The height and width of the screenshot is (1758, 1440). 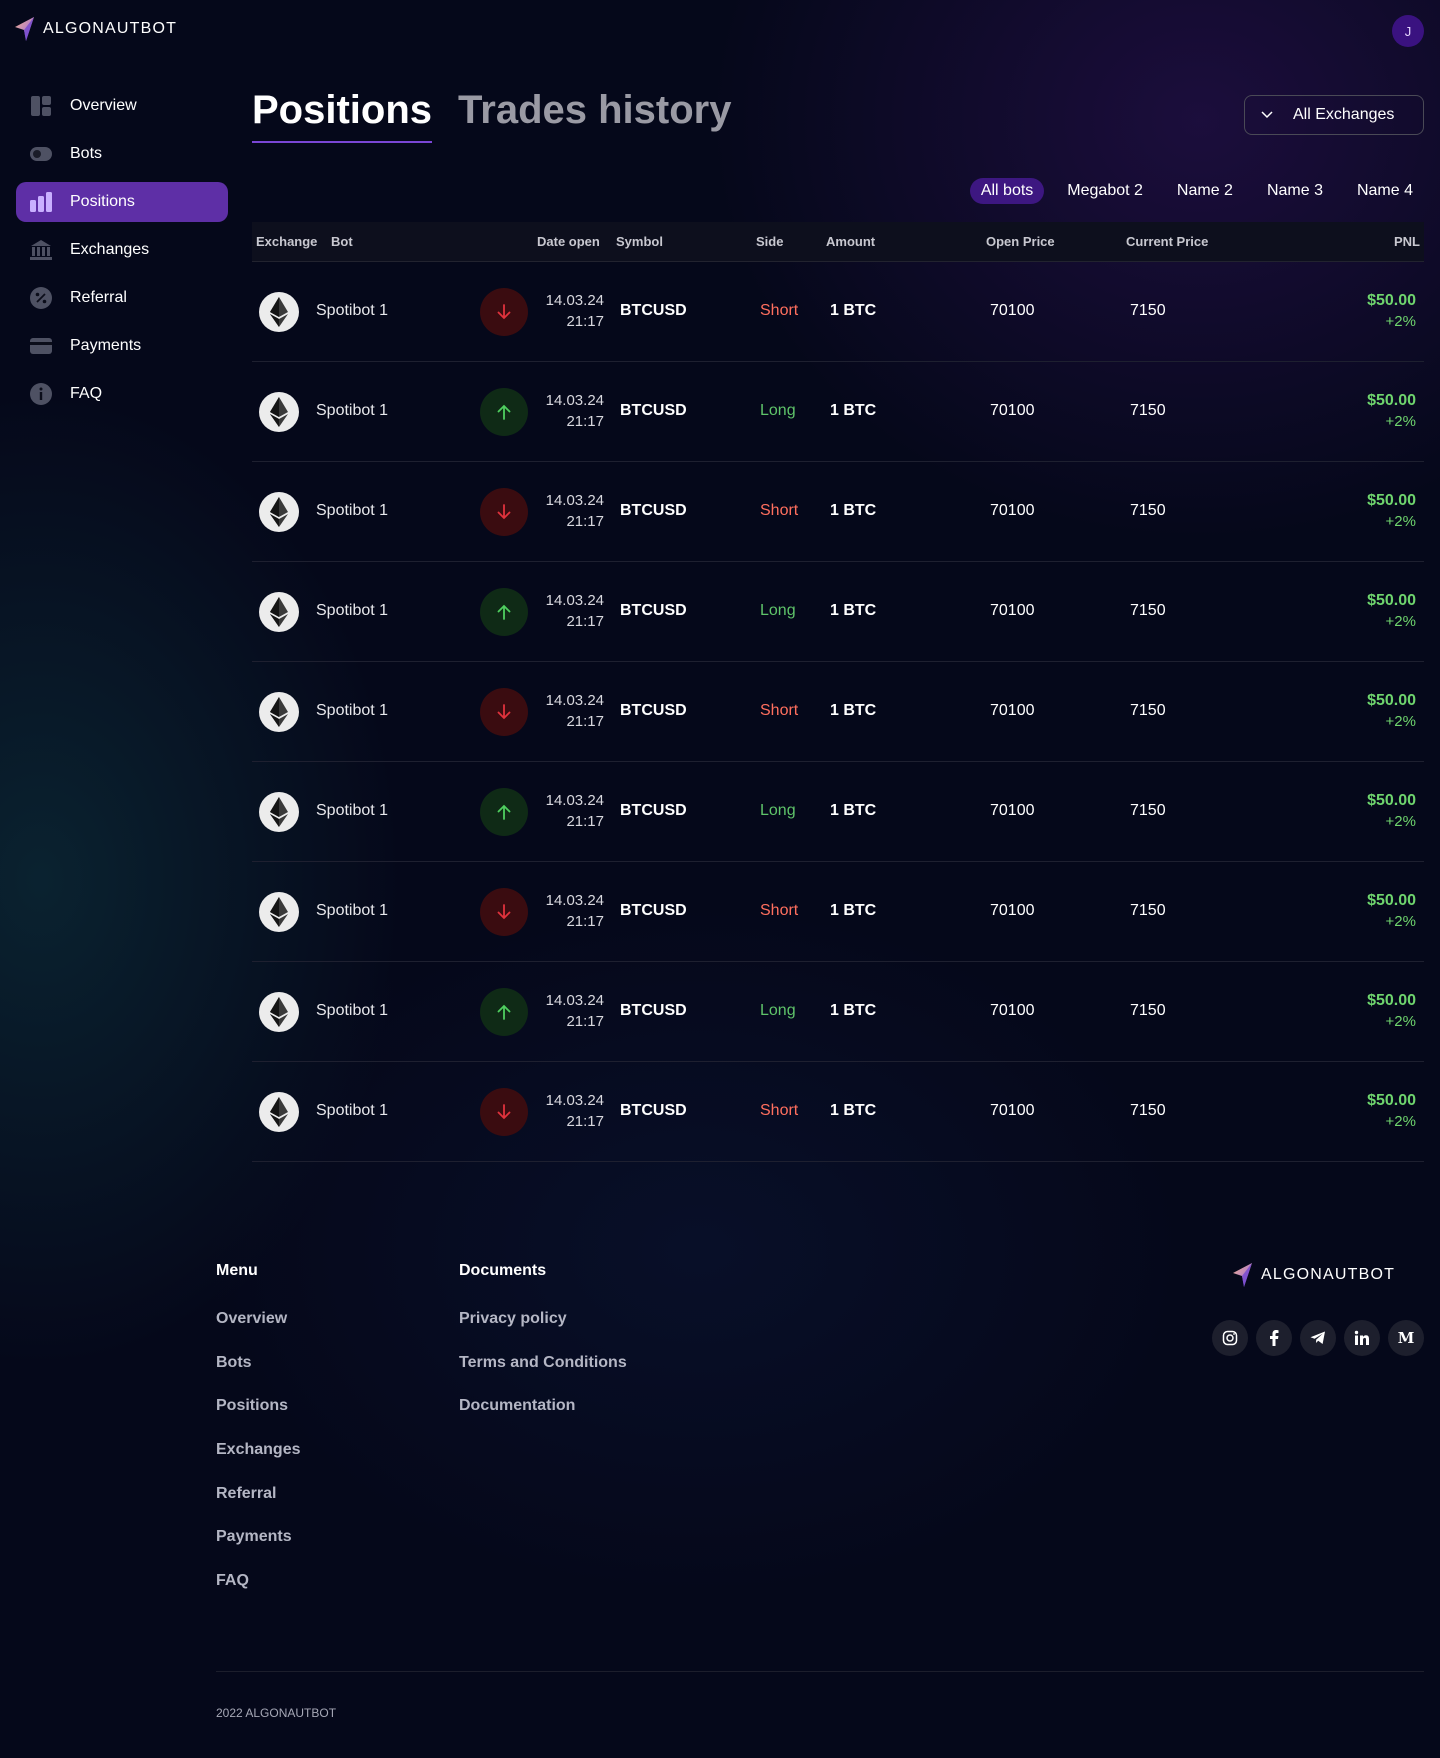 What do you see at coordinates (1408, 31) in the screenshot?
I see `user-avatar: J` at bounding box center [1408, 31].